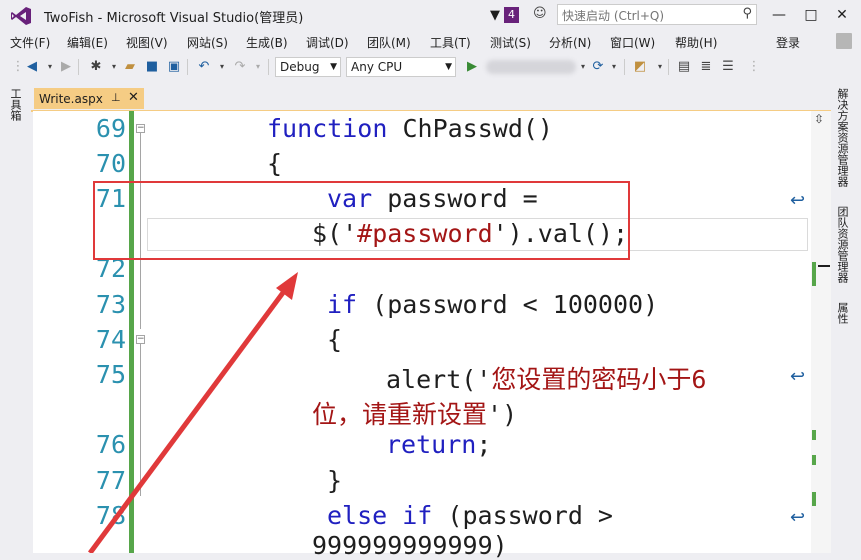  Describe the element at coordinates (821, 332) in the screenshot. I see `vertical-scrollbar` at that location.